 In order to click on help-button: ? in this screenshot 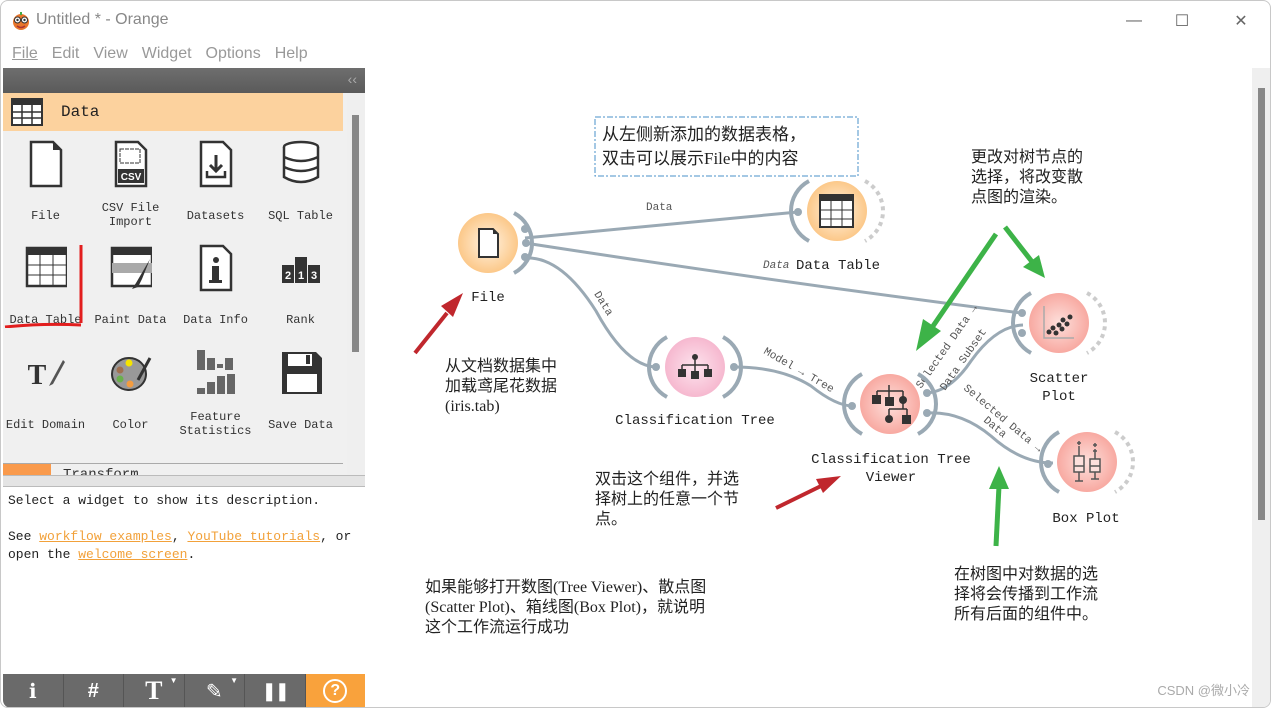, I will do `click(335, 690)`.